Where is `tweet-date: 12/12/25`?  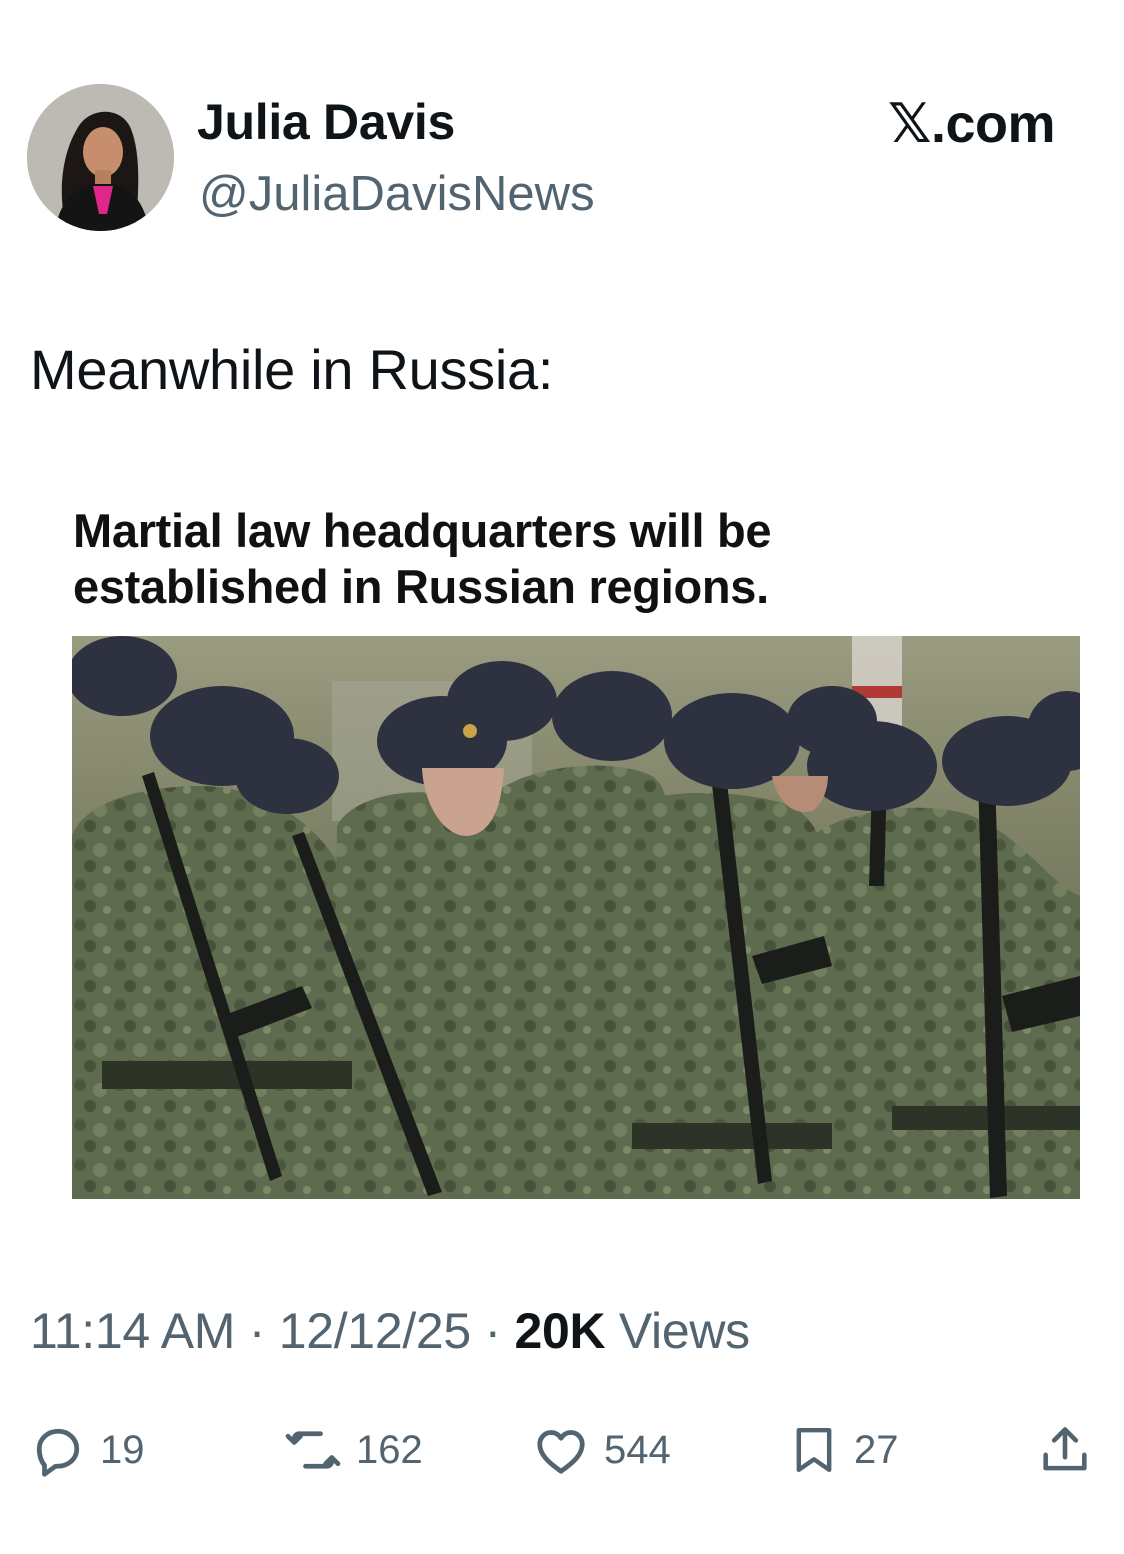 tweet-date: 12/12/25 is located at coordinates (375, 1331).